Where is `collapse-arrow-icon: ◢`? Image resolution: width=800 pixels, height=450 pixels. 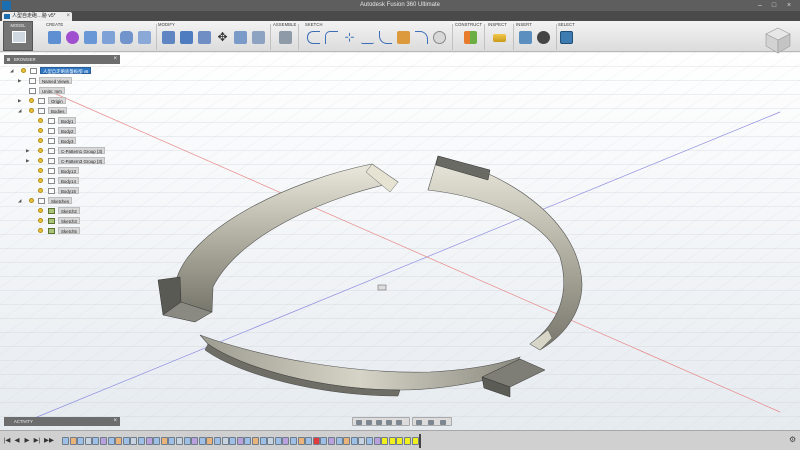
collapse-arrow-icon: ◢ is located at coordinates (12, 70).